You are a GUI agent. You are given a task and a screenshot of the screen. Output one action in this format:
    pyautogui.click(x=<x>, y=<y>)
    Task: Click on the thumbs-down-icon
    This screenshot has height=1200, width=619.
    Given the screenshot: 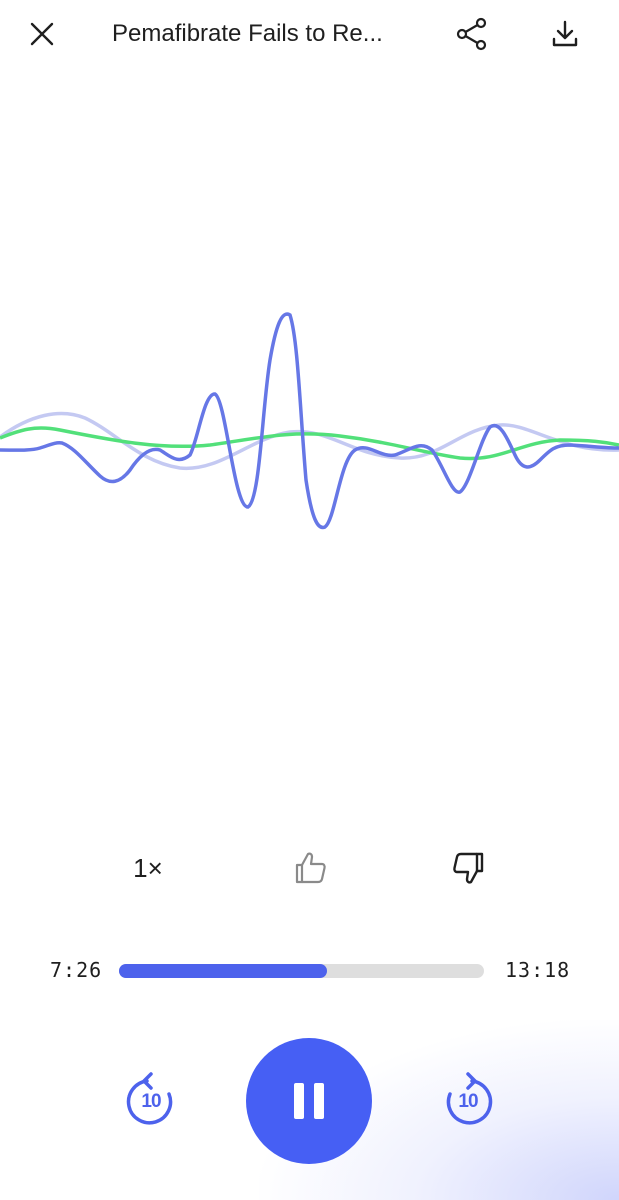 What is the action you would take?
    pyautogui.click(x=468, y=868)
    